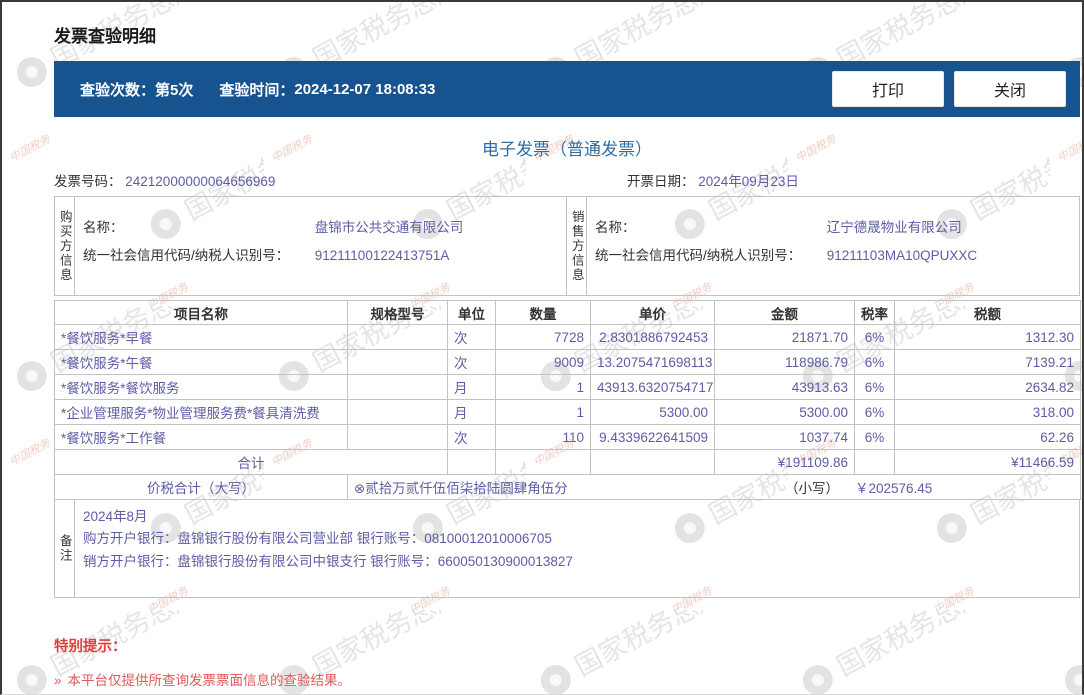  I want to click on seller-taxid-row: 统一社会信用代码/纳税人识别号： 91211103MA10QPUXXC, so click(833, 254).